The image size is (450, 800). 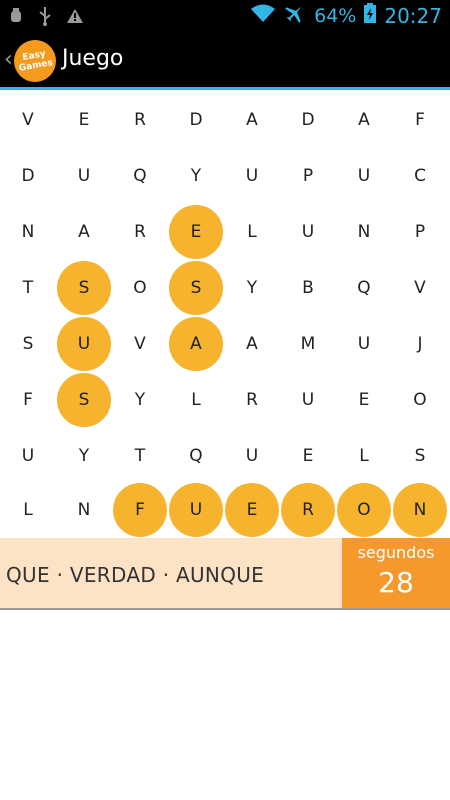 What do you see at coordinates (8, 59) in the screenshot?
I see `back-chevron-icon: ‹` at bounding box center [8, 59].